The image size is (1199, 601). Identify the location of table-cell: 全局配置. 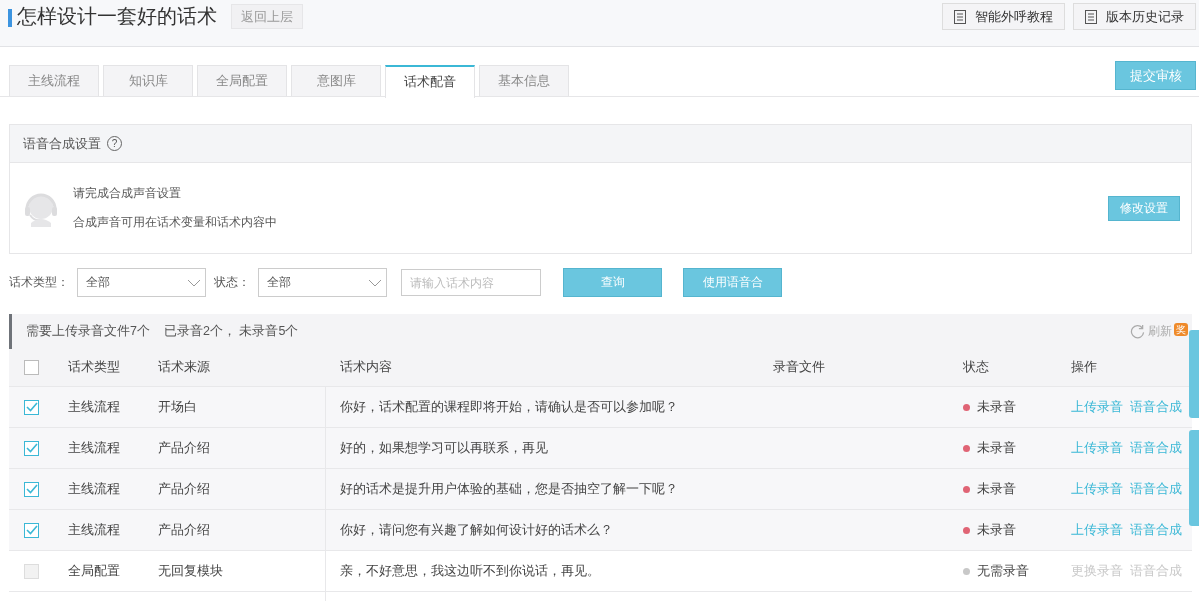
(94, 571).